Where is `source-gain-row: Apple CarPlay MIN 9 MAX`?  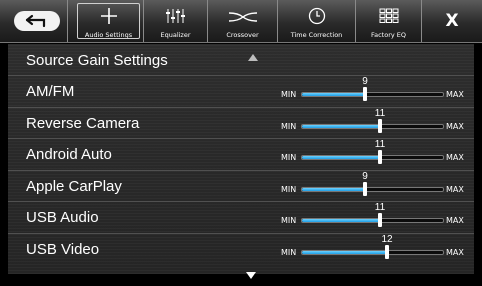 source-gain-row: Apple CarPlay MIN 9 MAX is located at coordinates (241, 185).